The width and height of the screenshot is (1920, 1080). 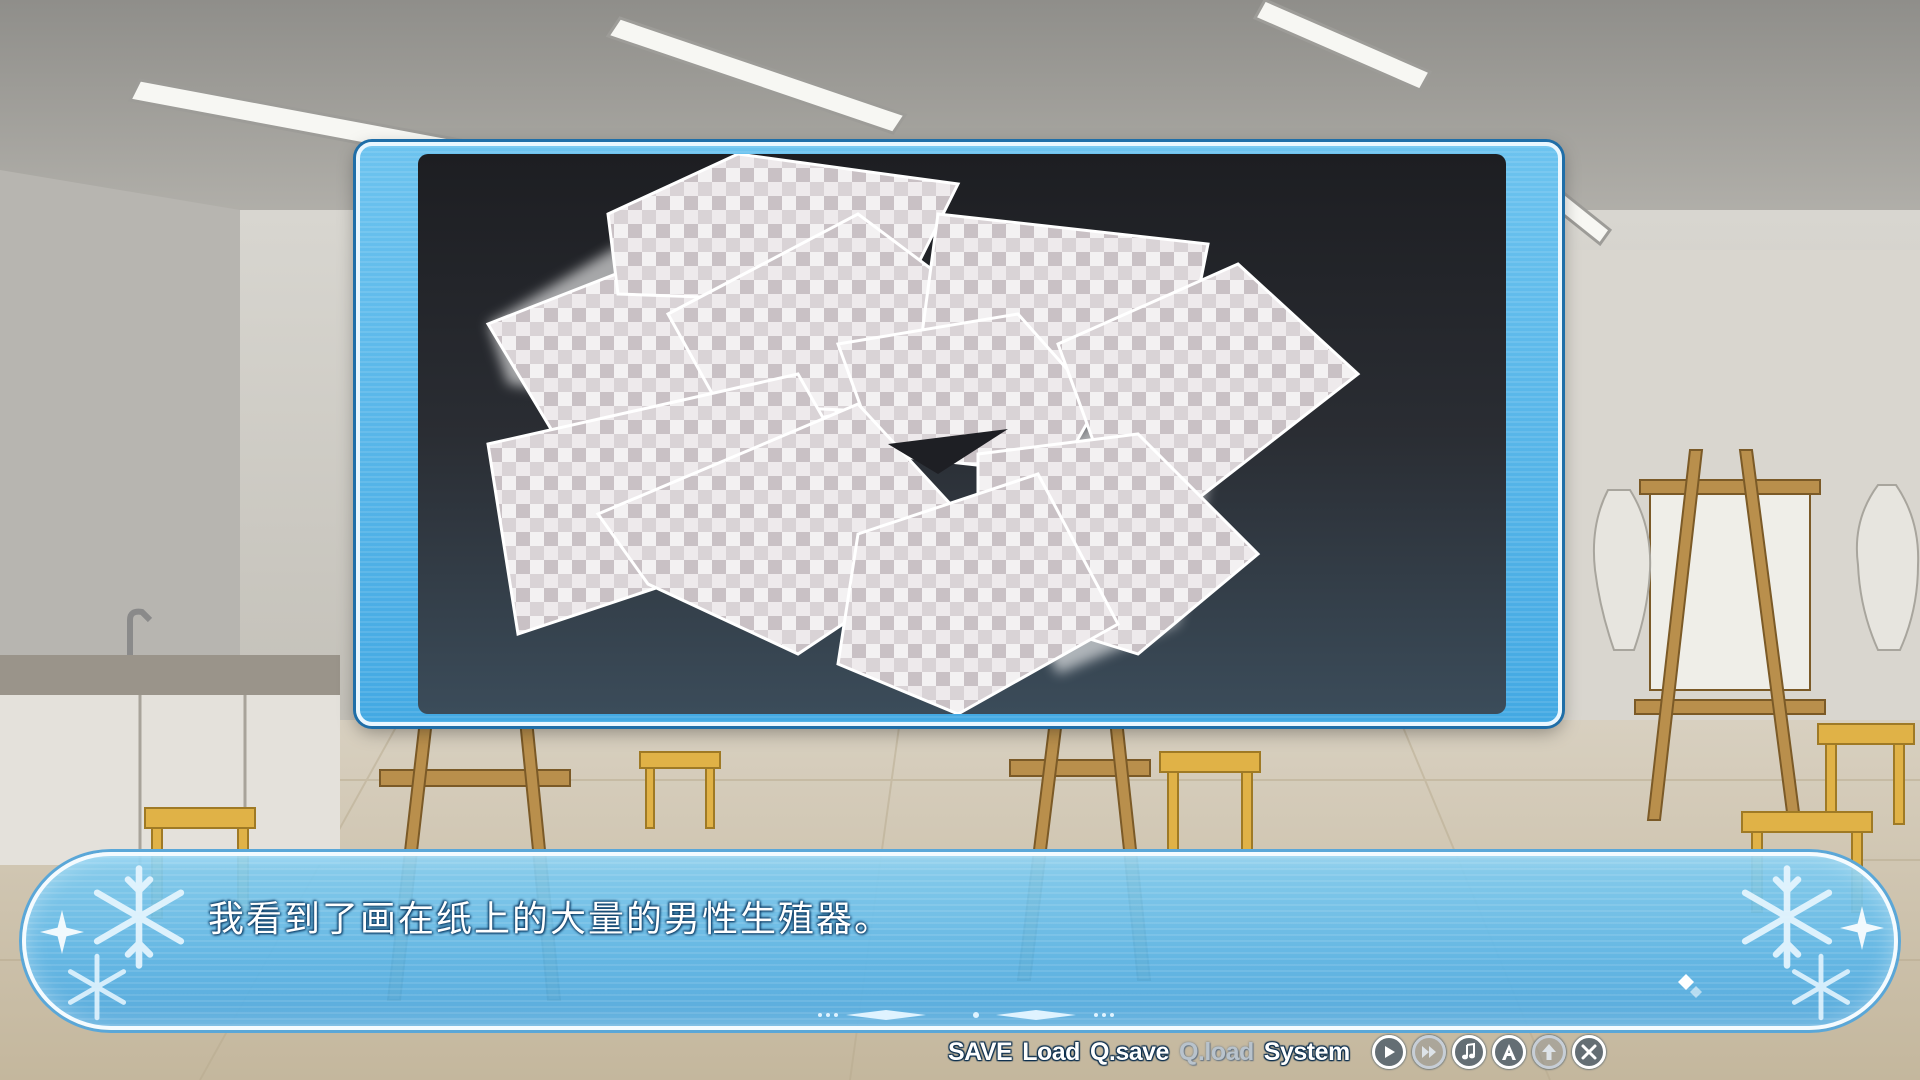 I want to click on music-icon, so click(x=1468, y=1052).